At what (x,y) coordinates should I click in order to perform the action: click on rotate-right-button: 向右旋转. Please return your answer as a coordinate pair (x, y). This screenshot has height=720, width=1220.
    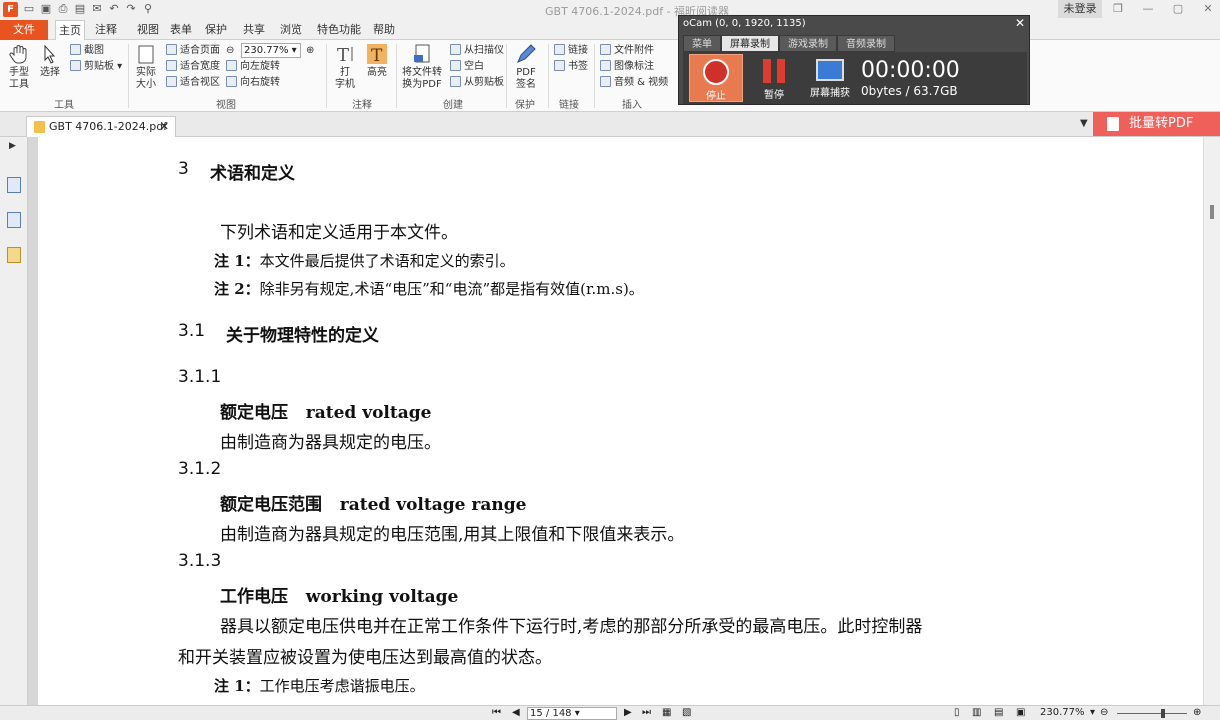
    Looking at the image, I should click on (253, 83).